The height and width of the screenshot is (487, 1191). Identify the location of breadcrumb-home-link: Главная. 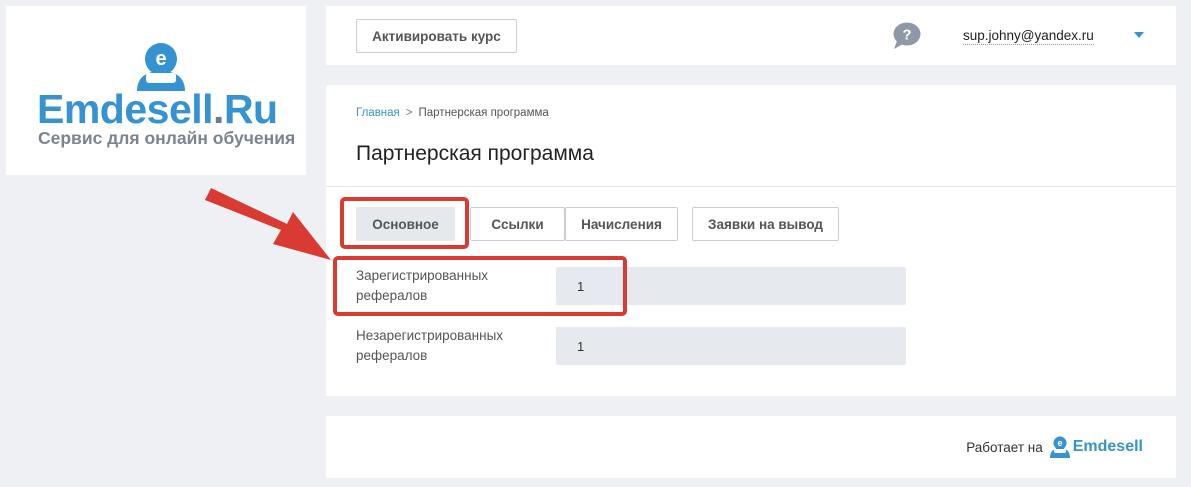
(378, 113).